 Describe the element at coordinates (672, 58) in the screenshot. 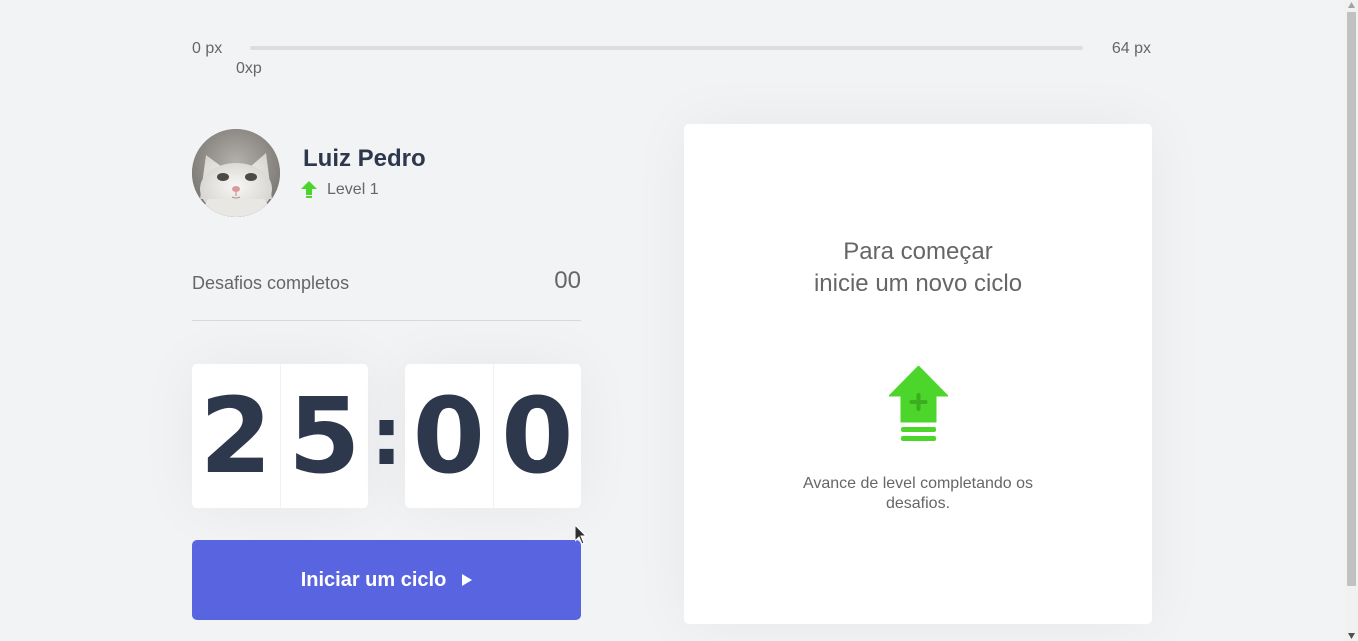

I see `experience-bar: 0 px 64 px 0xp` at that location.